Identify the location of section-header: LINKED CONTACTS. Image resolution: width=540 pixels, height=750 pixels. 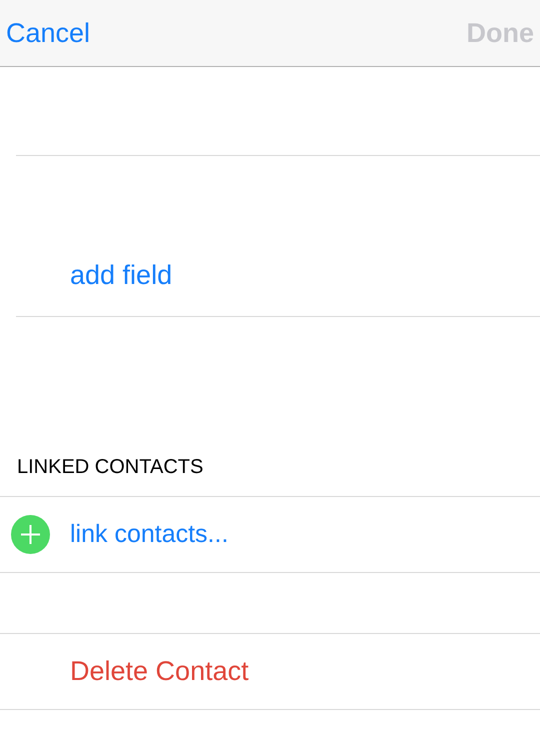
(110, 467).